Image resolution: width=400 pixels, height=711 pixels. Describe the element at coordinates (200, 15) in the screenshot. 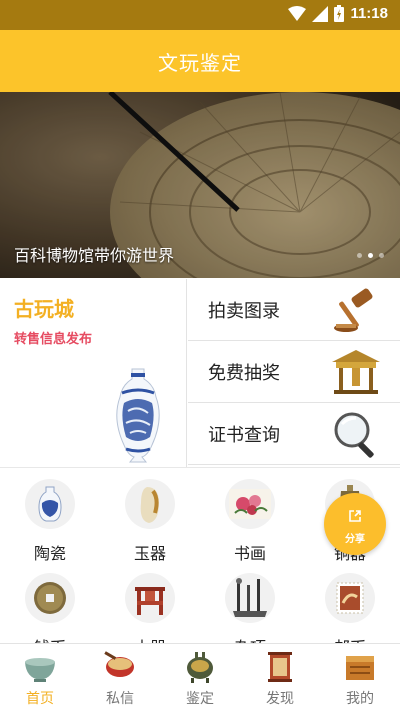

I see `status-bar: 11:18` at that location.